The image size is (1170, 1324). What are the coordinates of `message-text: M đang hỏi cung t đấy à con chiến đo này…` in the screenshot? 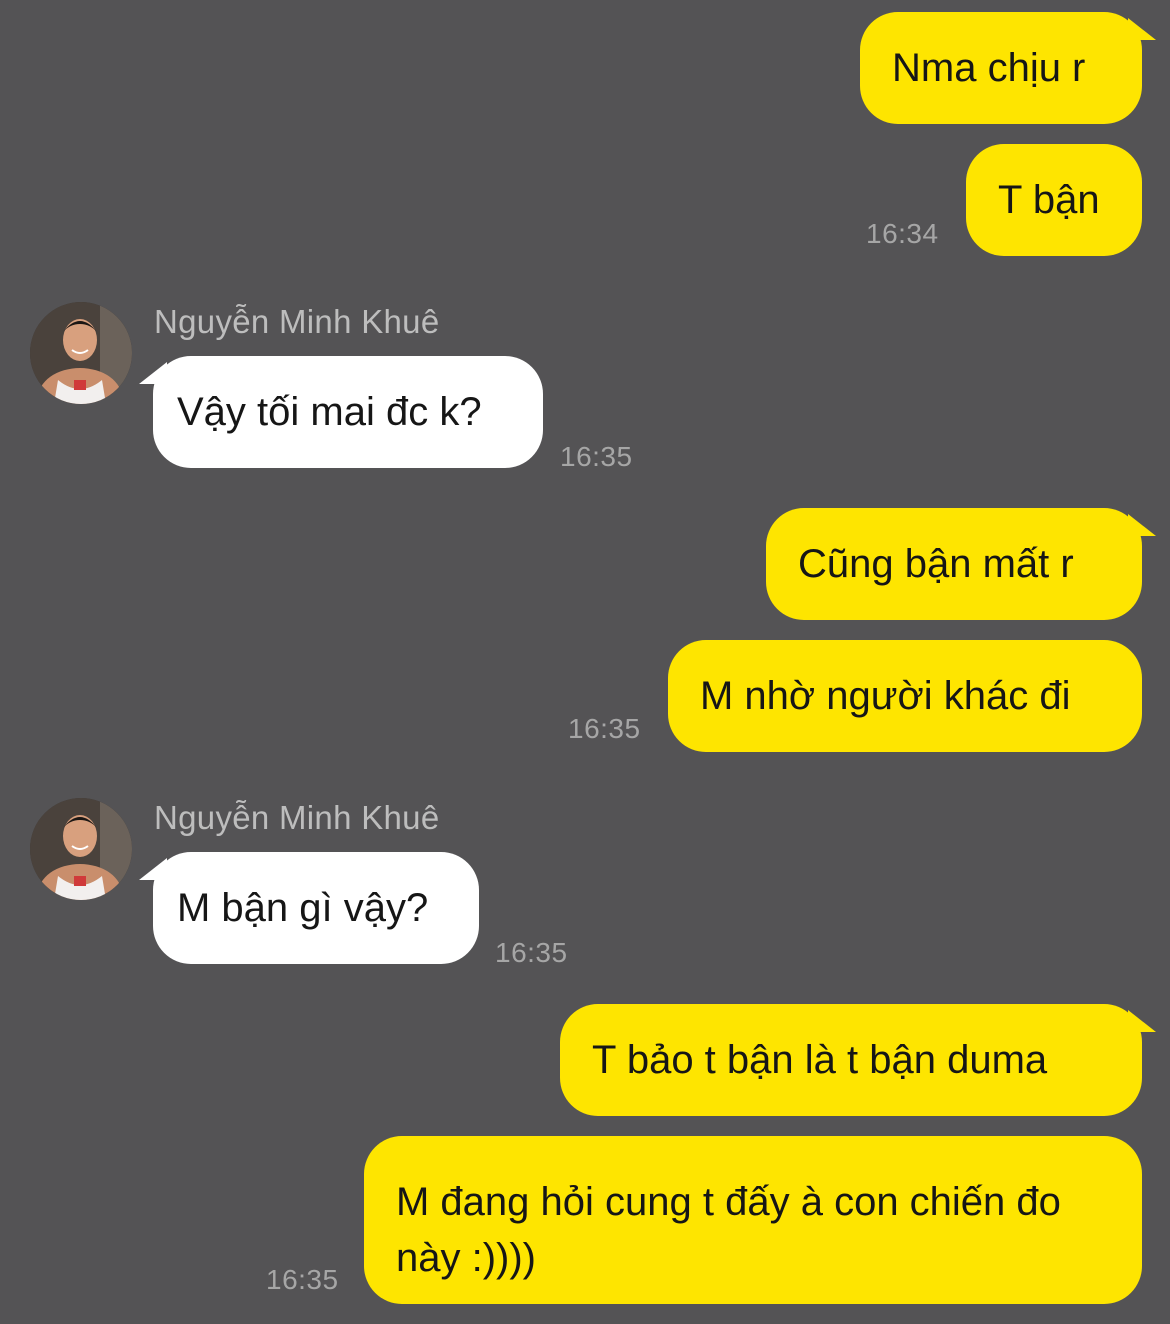 It's located at (728, 1230).